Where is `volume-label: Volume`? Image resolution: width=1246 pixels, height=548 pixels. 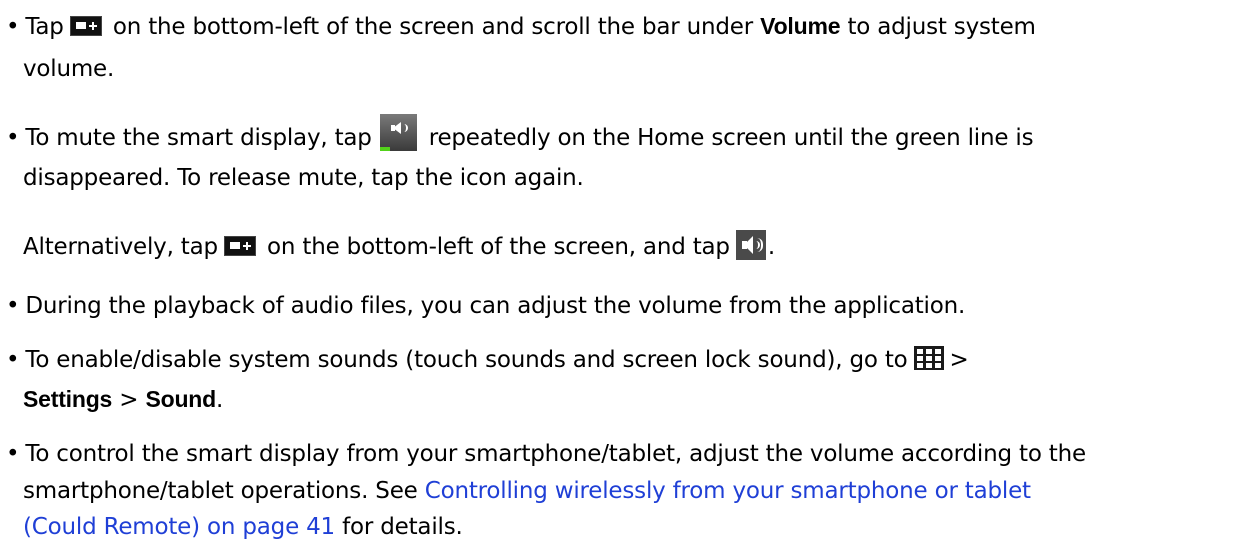
volume-label: Volume is located at coordinates (800, 26).